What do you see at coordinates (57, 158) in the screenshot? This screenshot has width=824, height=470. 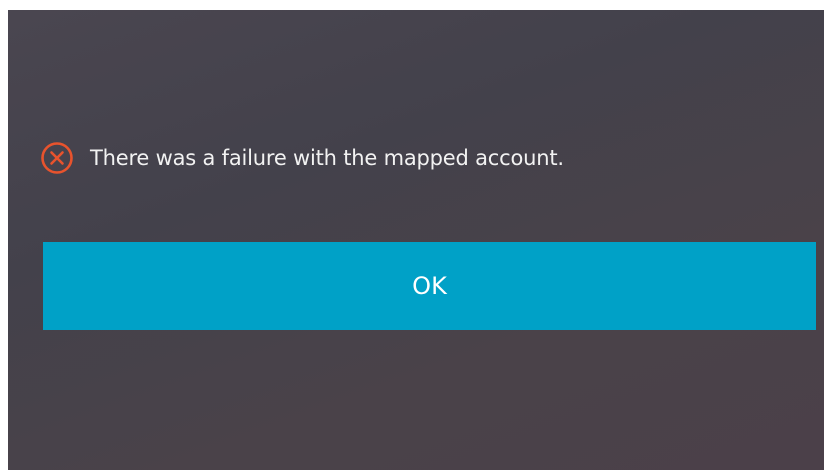 I see `error-x-icon` at bounding box center [57, 158].